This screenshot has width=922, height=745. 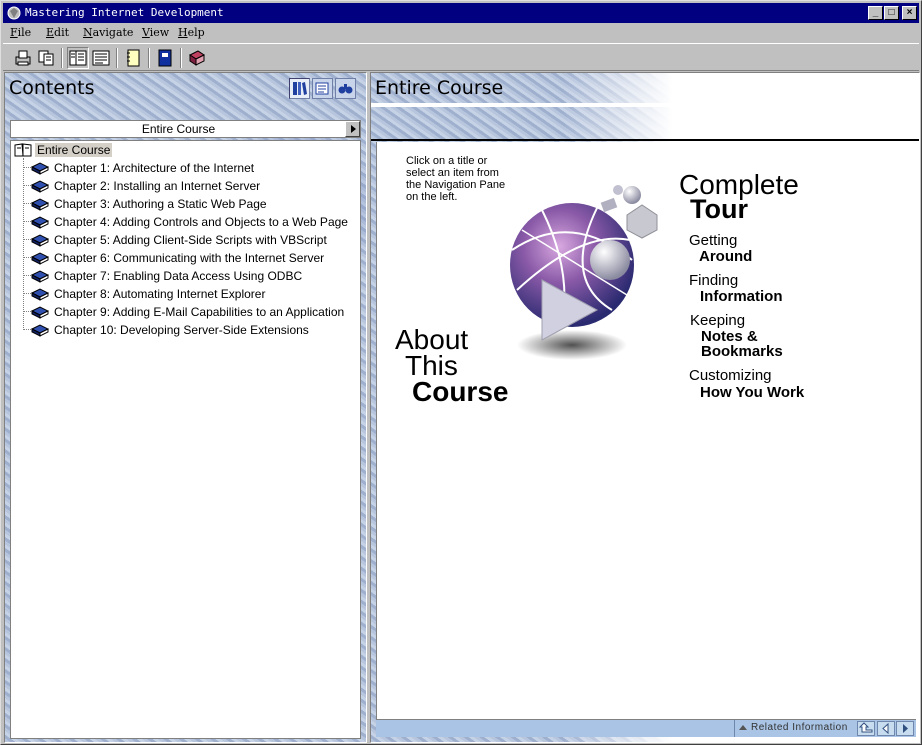 I want to click on maximize-icon: □, so click(x=891, y=12).